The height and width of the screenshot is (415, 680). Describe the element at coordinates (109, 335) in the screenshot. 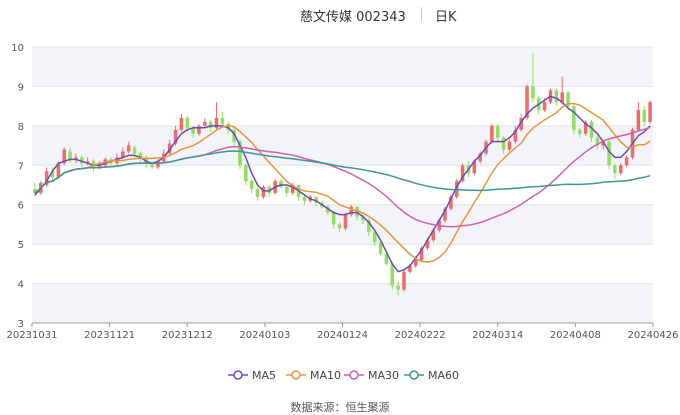

I see `x-tick-label: 20231121` at that location.